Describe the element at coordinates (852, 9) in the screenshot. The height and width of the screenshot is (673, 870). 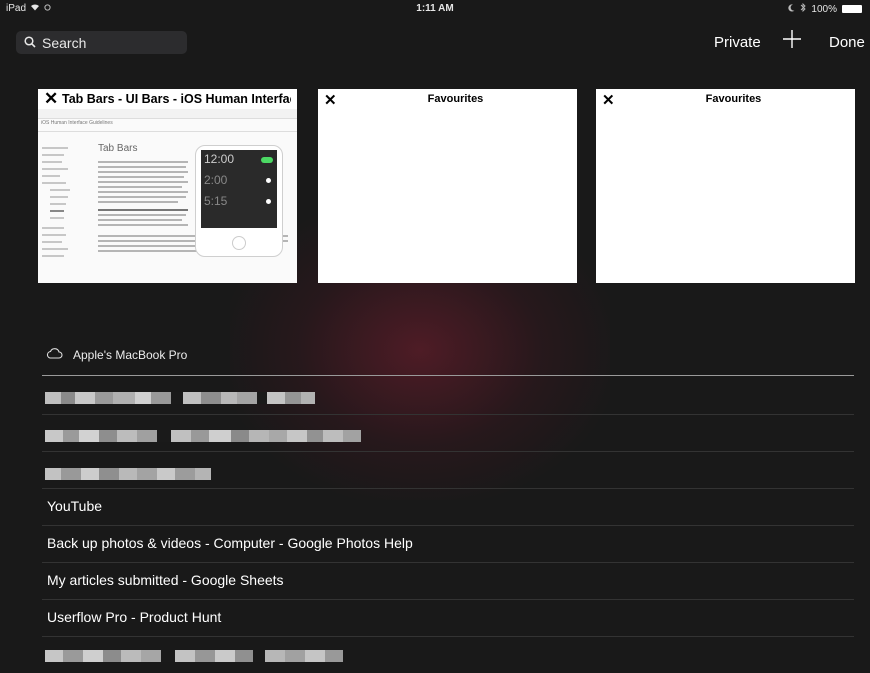
I see `battery-icon` at that location.